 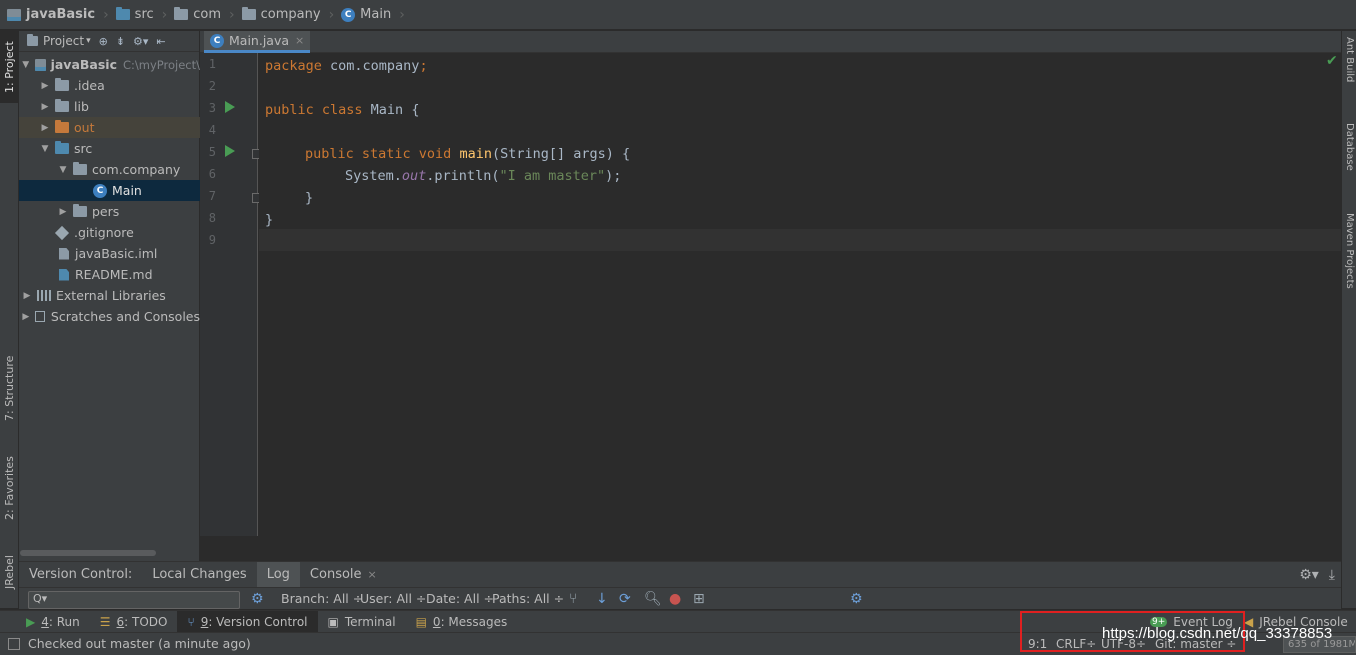 I want to click on tree-item-out: ▶ out, so click(x=109, y=127).